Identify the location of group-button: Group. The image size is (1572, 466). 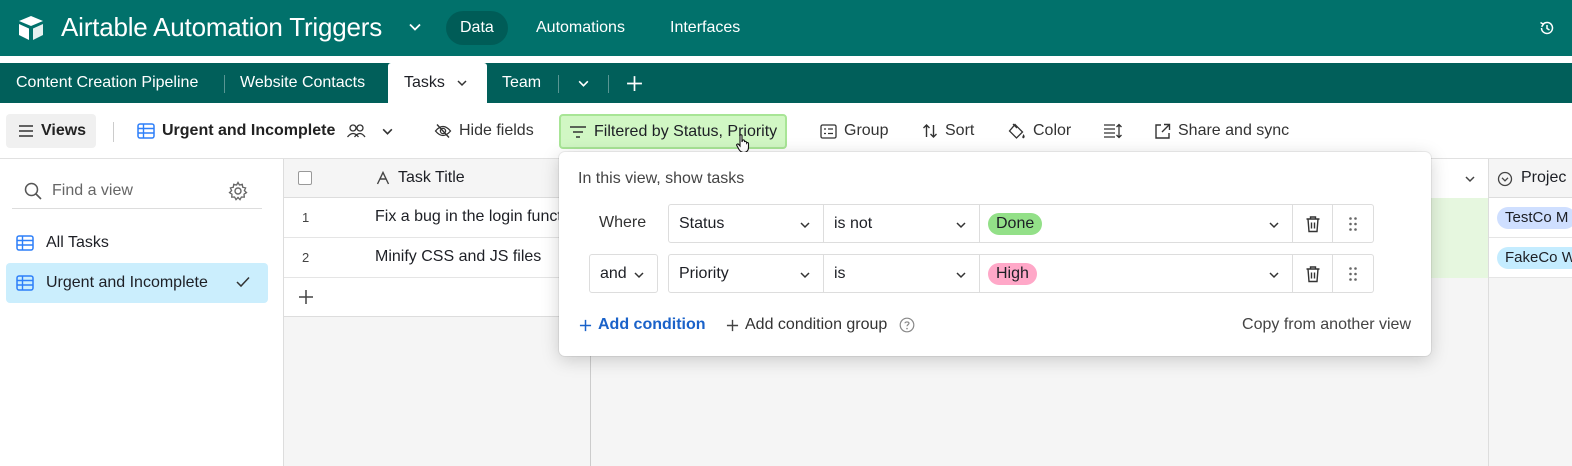
(854, 131).